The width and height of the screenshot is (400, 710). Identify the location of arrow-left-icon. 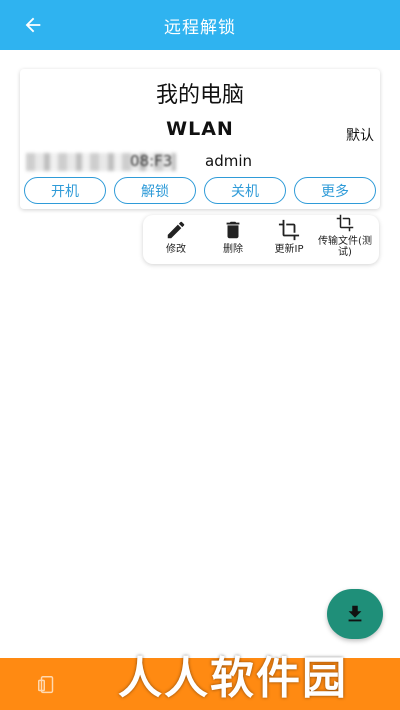
(33, 25).